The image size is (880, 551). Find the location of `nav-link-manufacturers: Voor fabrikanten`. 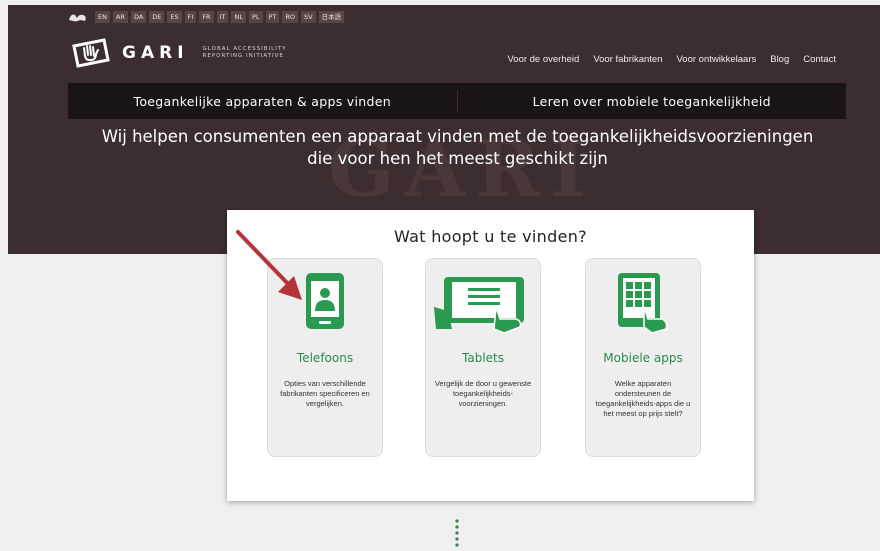

nav-link-manufacturers: Voor fabrikanten is located at coordinates (627, 59).